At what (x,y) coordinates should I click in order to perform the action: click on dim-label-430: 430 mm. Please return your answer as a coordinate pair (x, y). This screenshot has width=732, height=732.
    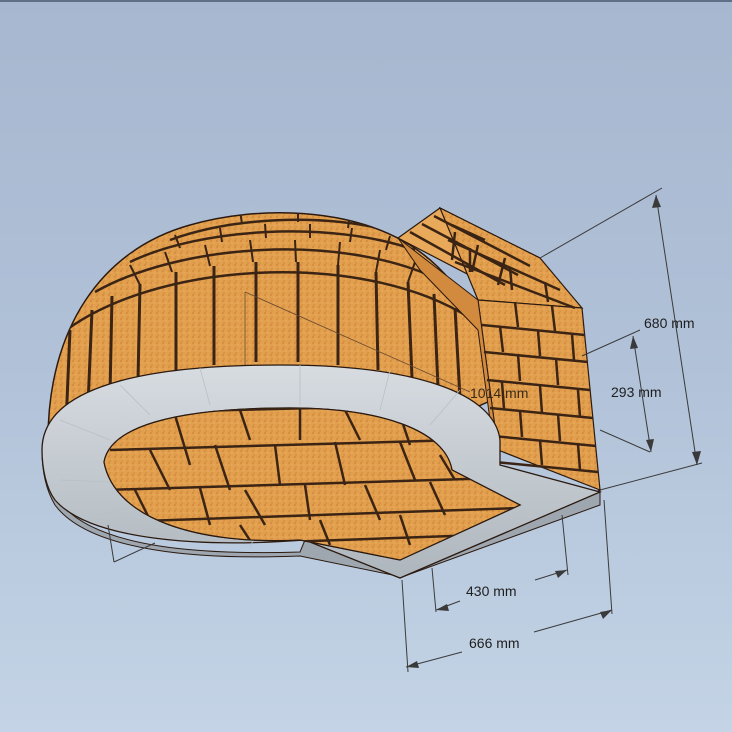
    Looking at the image, I should click on (491, 591).